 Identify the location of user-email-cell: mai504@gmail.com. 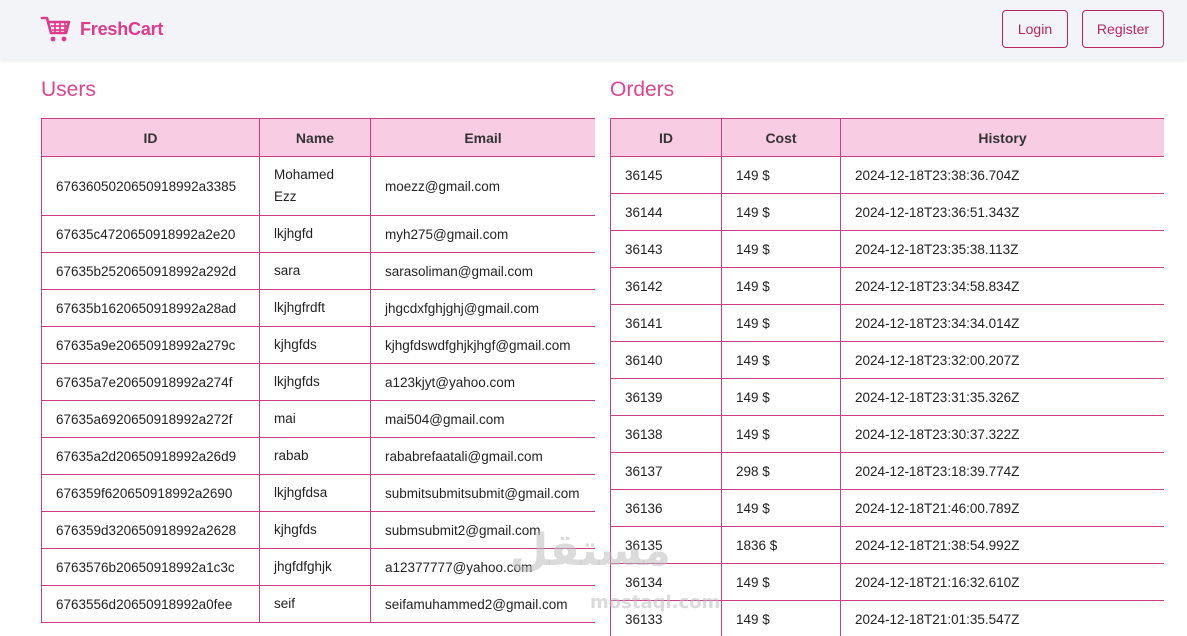
(482, 419).